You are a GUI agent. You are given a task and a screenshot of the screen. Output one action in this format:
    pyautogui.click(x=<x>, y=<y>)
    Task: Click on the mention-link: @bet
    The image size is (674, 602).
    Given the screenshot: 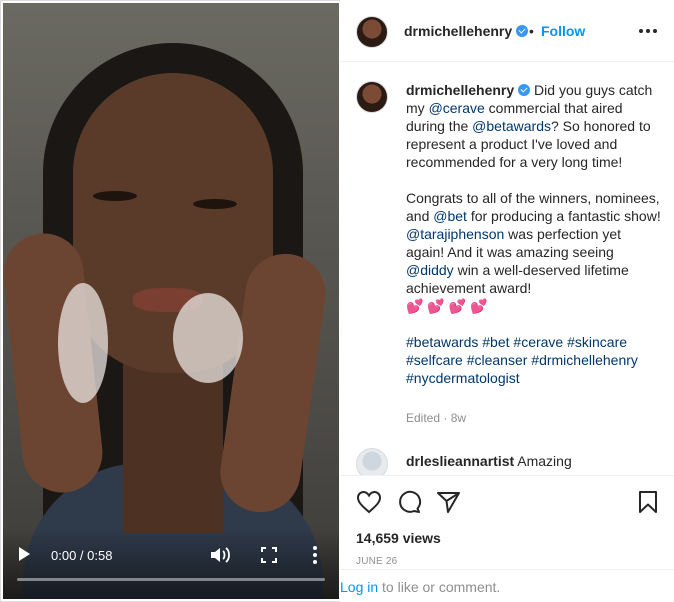 What is the action you would take?
    pyautogui.click(x=450, y=216)
    